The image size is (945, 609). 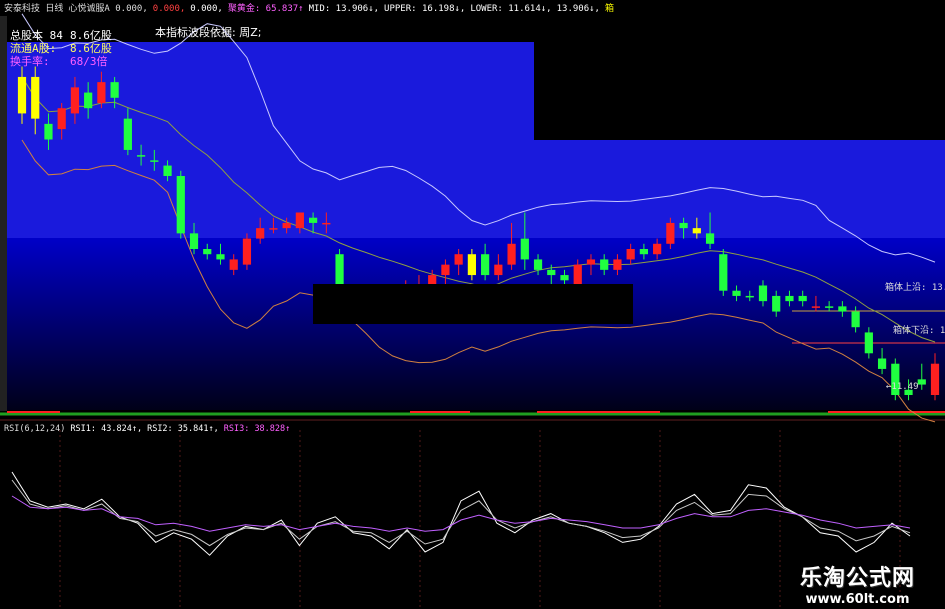 I want to click on header-item-0: 安泰科技 日线, so click(x=34, y=9).